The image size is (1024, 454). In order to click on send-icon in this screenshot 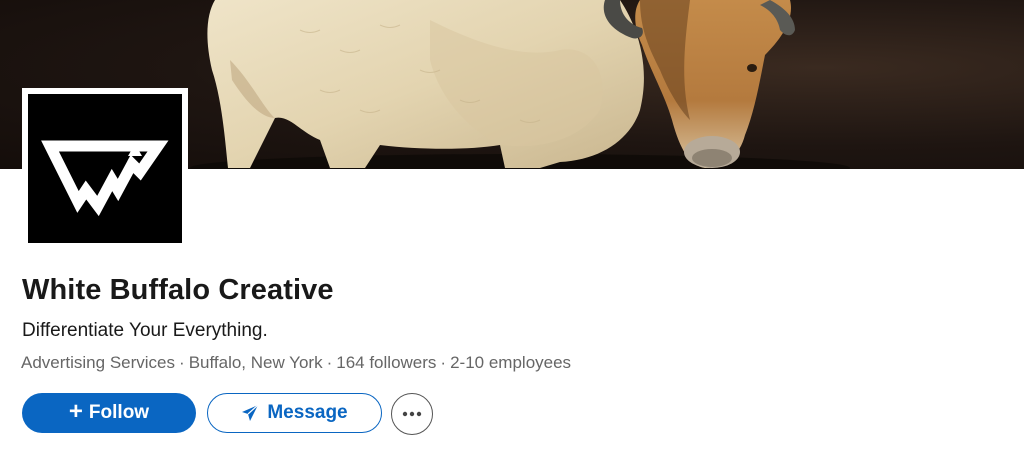, I will do `click(250, 413)`.